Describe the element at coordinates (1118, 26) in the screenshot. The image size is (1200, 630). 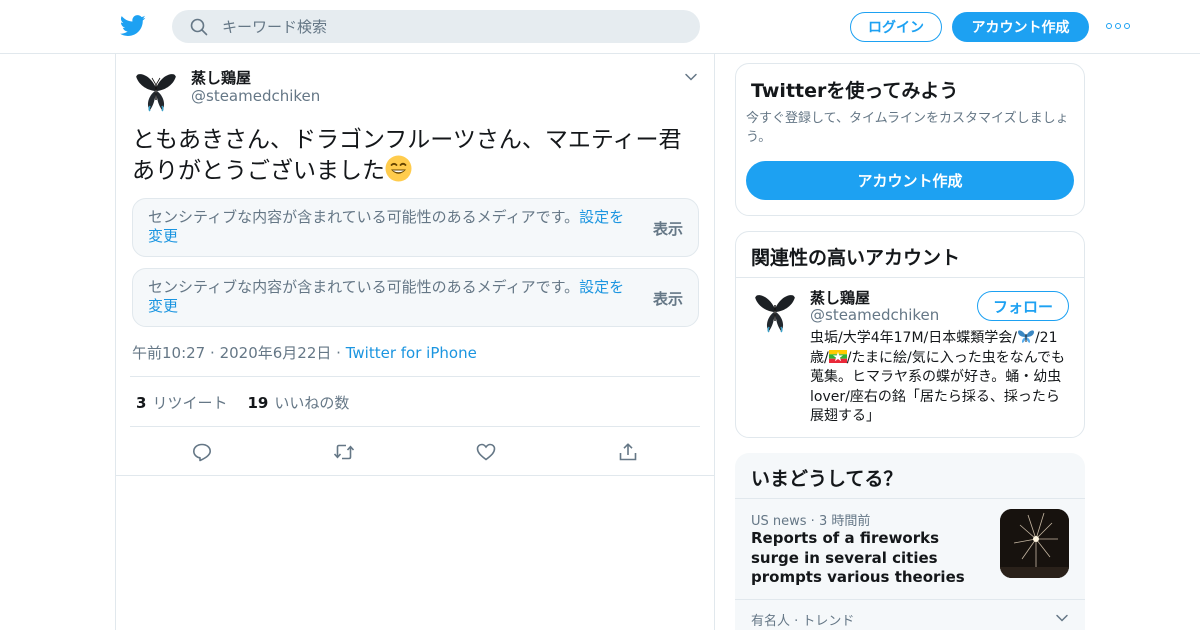
I see `more-options-icon` at that location.